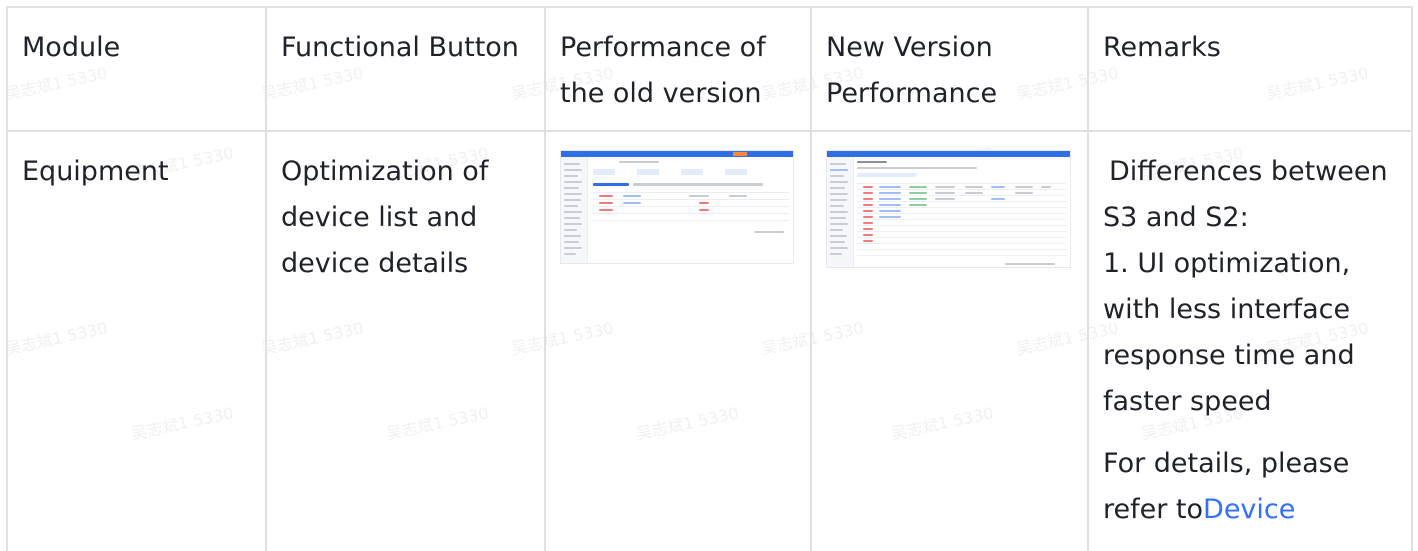  What do you see at coordinates (1176, 217) in the screenshot?
I see `remark-line: S3 and S2:` at bounding box center [1176, 217].